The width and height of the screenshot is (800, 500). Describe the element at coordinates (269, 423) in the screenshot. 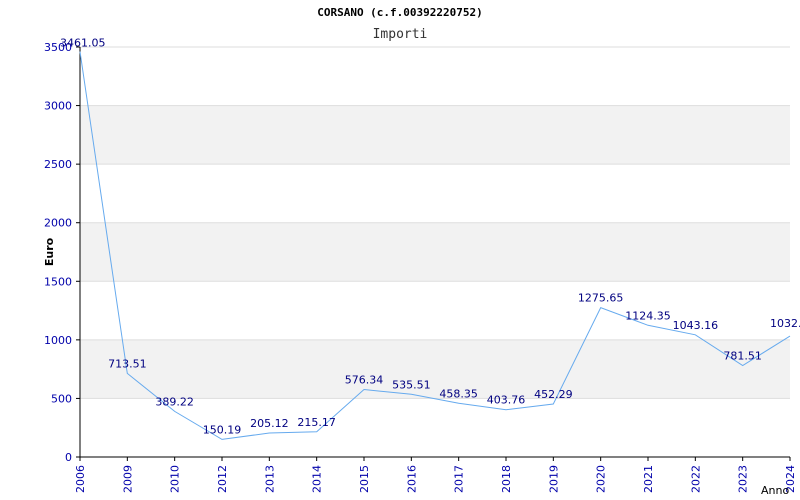

I see `data-label: 205.12` at that location.